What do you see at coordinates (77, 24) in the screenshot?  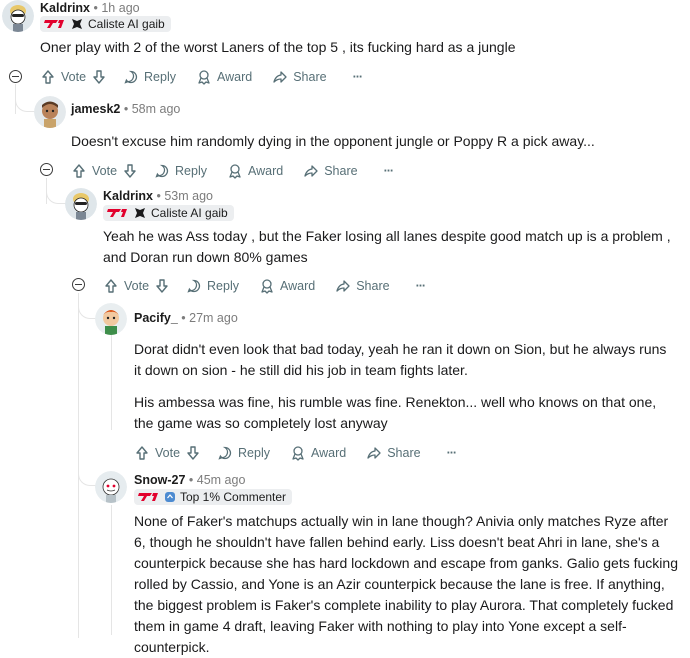 I see `caliste-emblem-icon` at bounding box center [77, 24].